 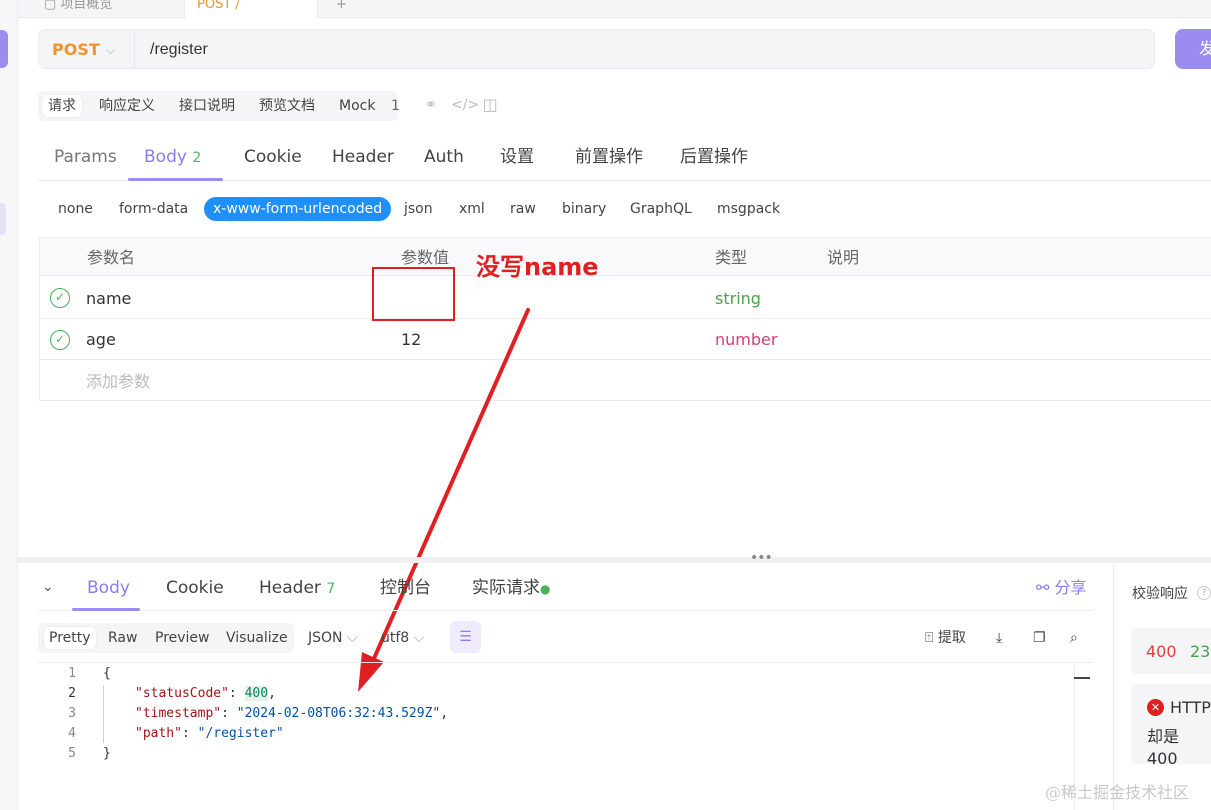 What do you see at coordinates (172, 157) in the screenshot?
I see `tab-body: Body 2` at bounding box center [172, 157].